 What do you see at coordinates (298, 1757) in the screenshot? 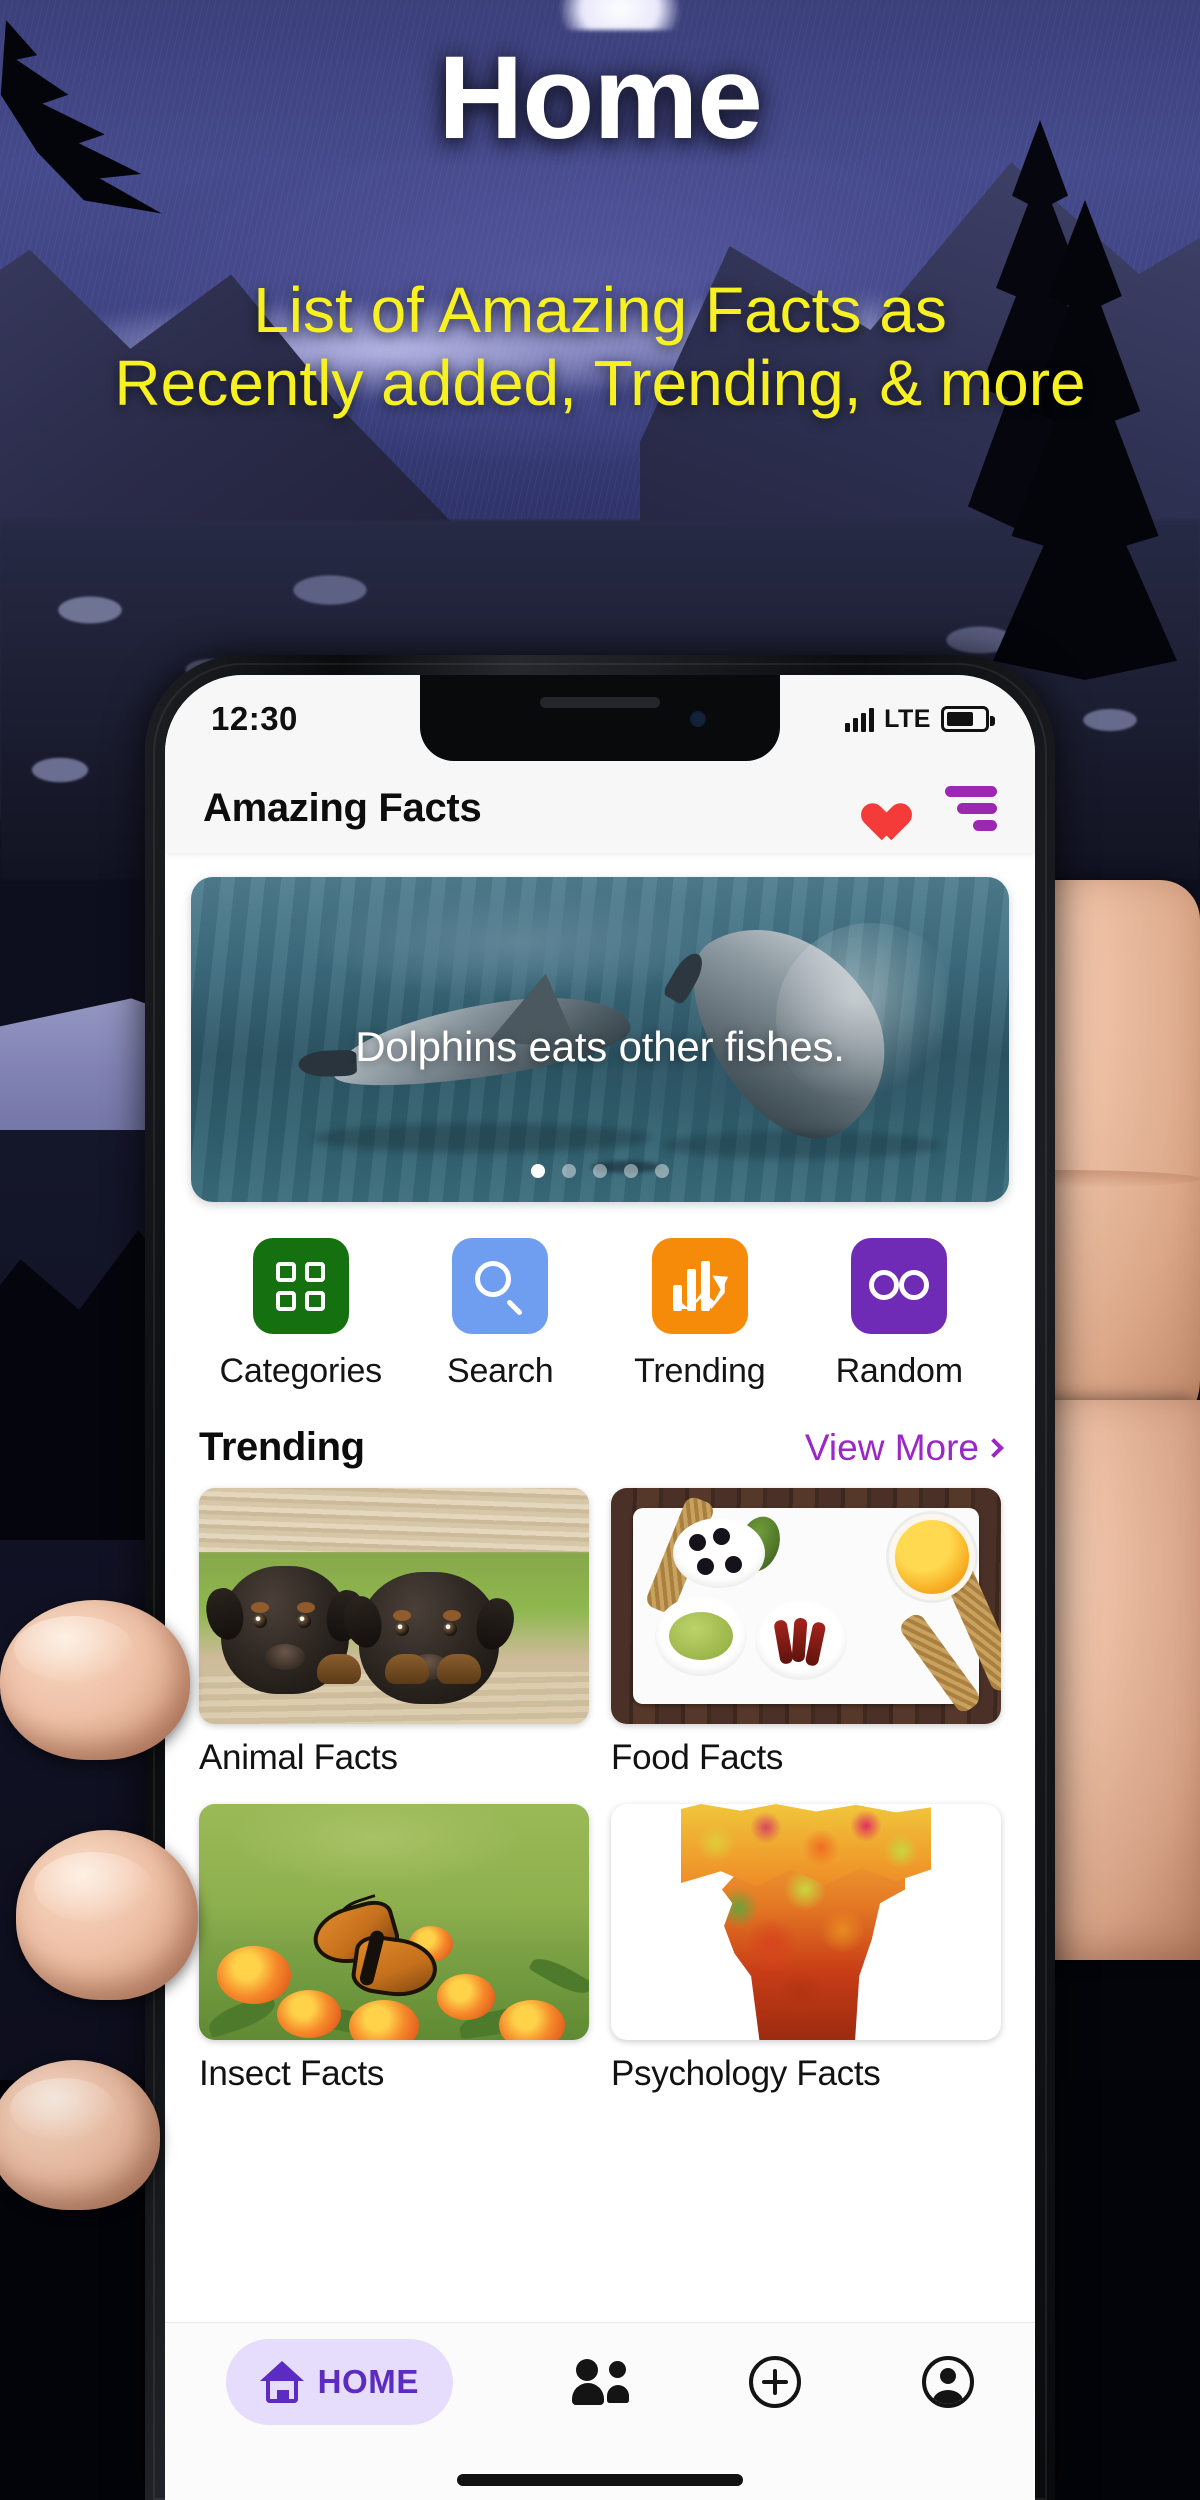
I see `card-caption: Animal Facts` at bounding box center [298, 1757].